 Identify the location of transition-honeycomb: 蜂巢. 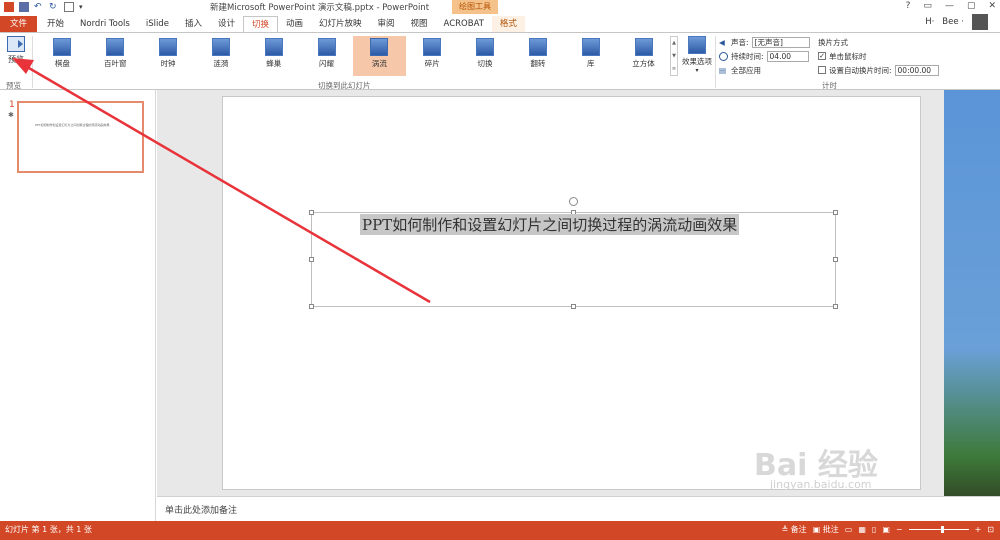
(273, 56).